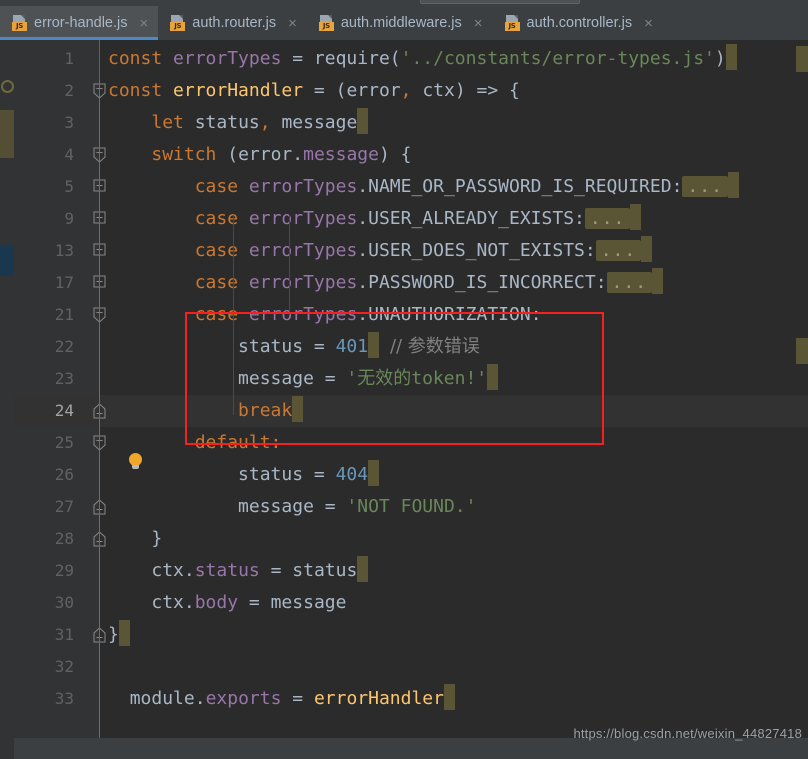  What do you see at coordinates (281, 154) in the screenshot?
I see `code-text: switch (error.message) {` at bounding box center [281, 154].